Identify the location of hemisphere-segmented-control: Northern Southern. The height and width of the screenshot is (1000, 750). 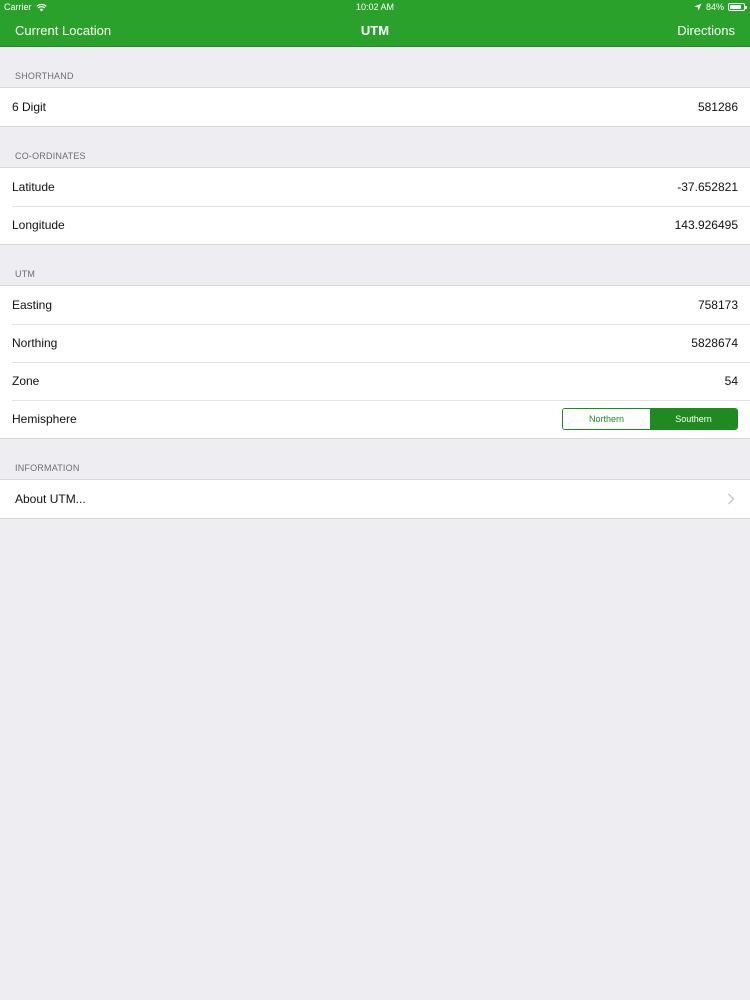
(650, 419).